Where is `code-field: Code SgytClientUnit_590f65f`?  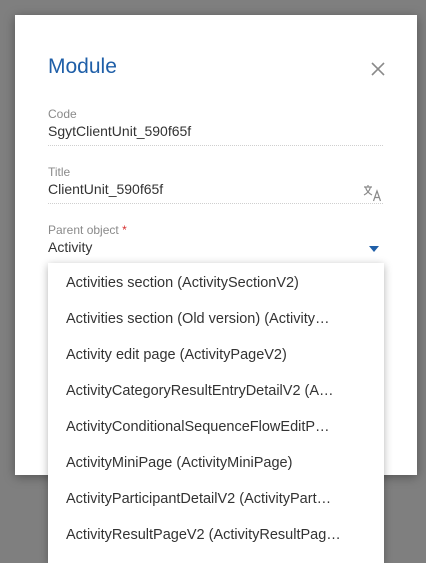 code-field: Code SgytClientUnit_590f65f is located at coordinates (215, 126).